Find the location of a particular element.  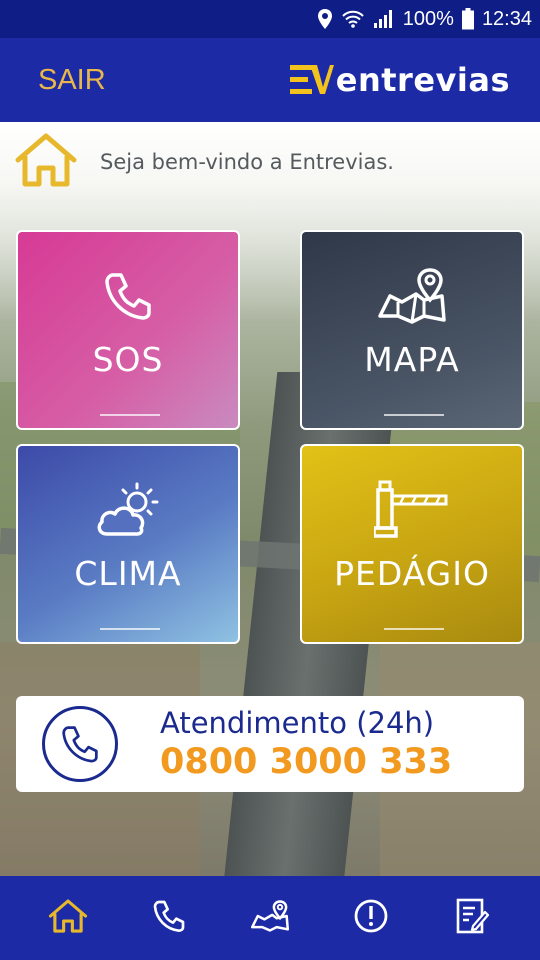

map-icon is located at coordinates (270, 918).